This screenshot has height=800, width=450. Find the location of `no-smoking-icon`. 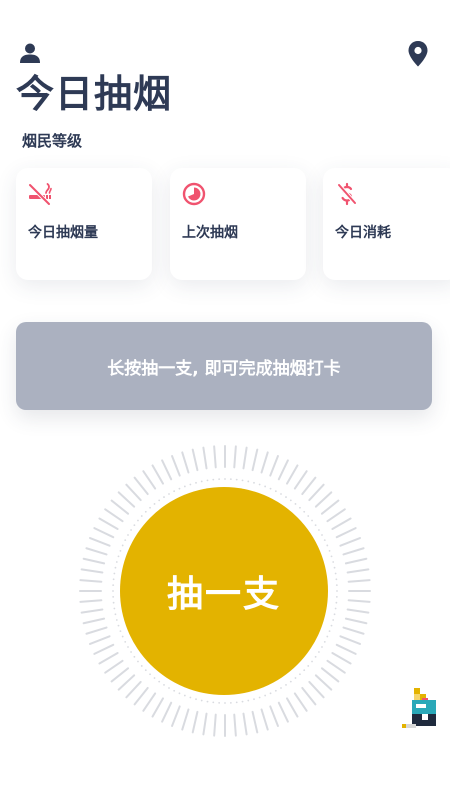

no-smoking-icon is located at coordinates (40, 194).